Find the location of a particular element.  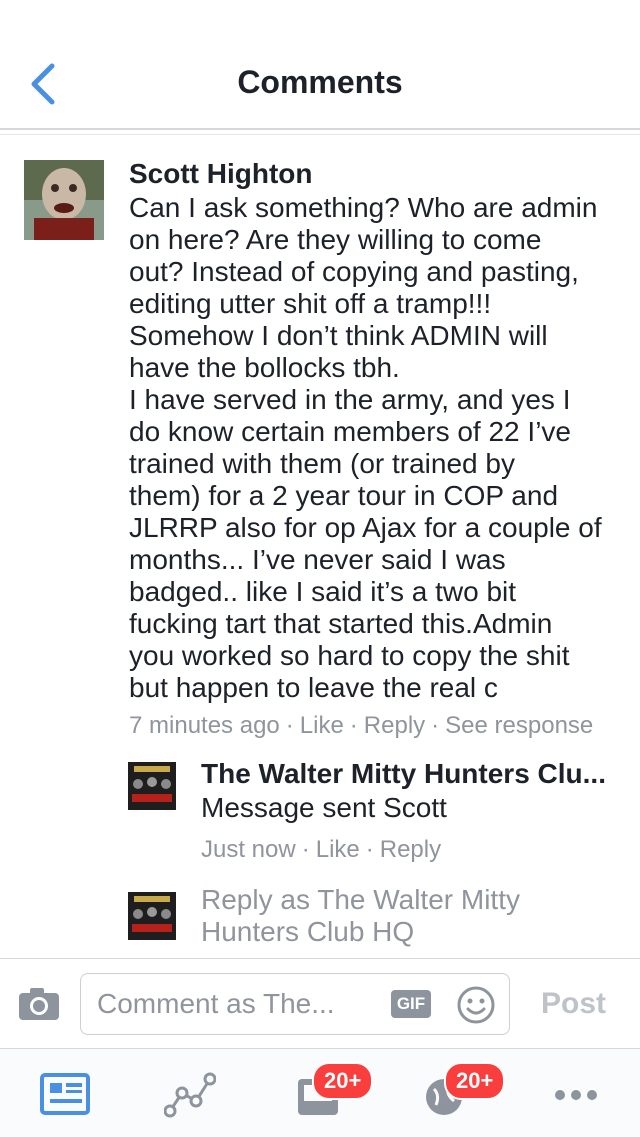

comment-composer: Comment as The... GIF Post is located at coordinates (320, 1003).